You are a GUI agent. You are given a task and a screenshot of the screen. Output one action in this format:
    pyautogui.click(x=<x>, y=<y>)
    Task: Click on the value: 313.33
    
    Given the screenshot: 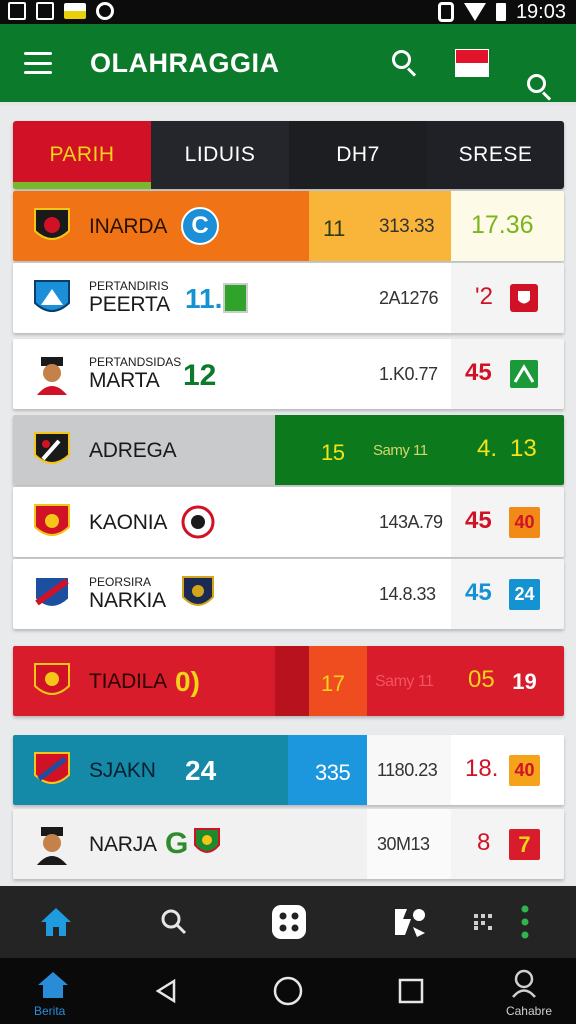 What is the action you would take?
    pyautogui.click(x=407, y=226)
    